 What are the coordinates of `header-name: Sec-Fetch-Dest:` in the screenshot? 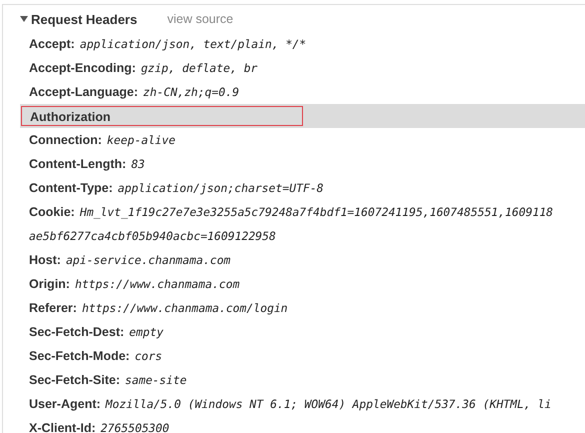 It's located at (76, 332).